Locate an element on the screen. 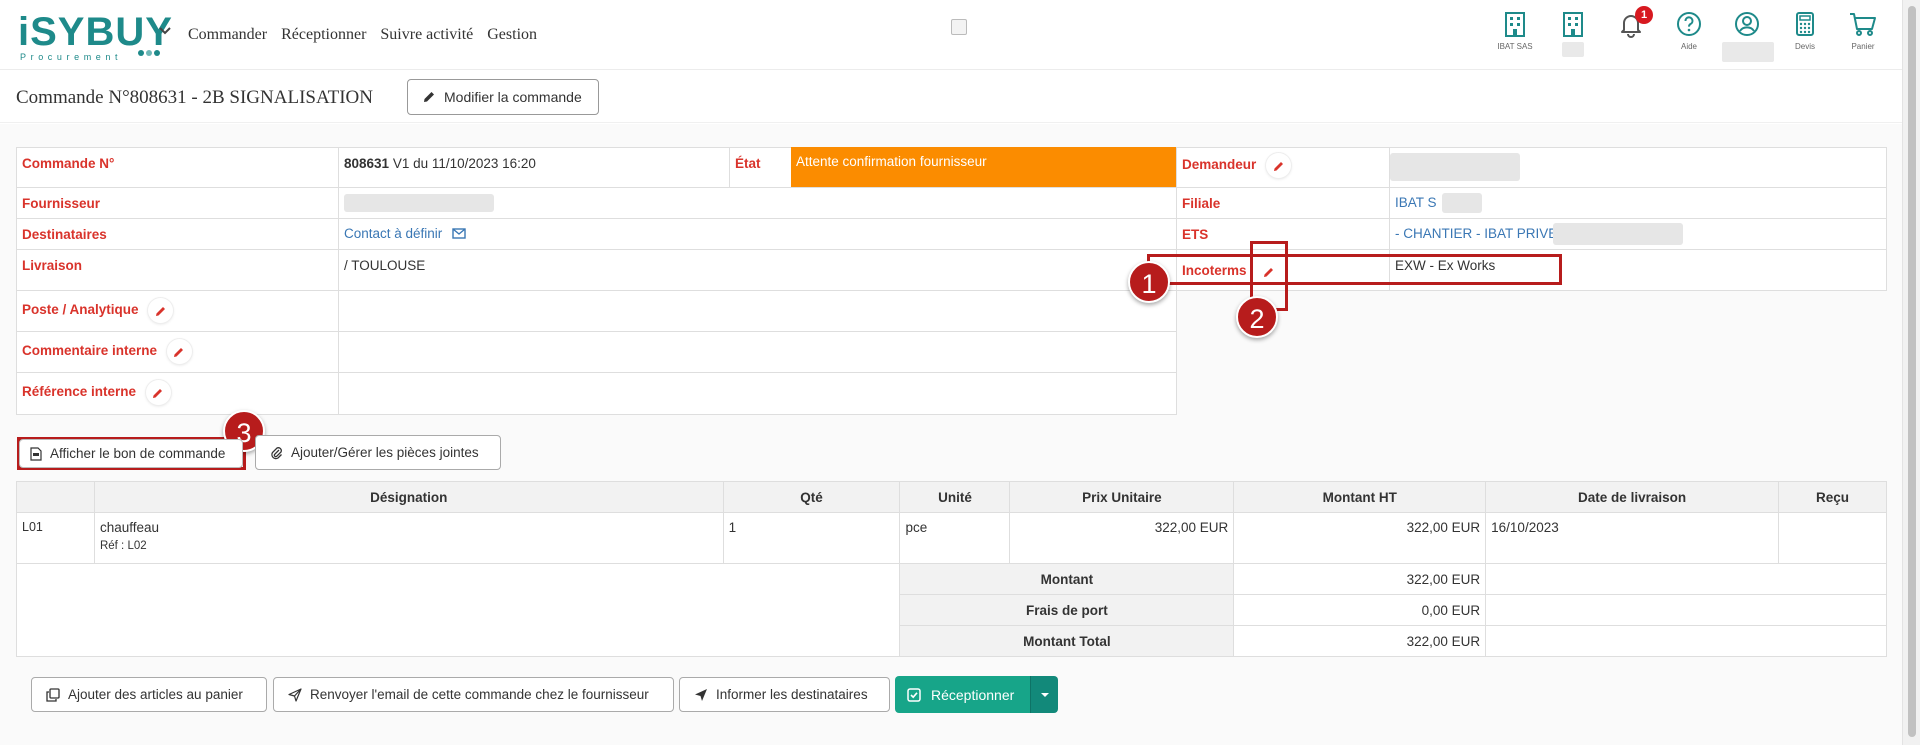  requester-label: Demandeur is located at coordinates (1219, 165).